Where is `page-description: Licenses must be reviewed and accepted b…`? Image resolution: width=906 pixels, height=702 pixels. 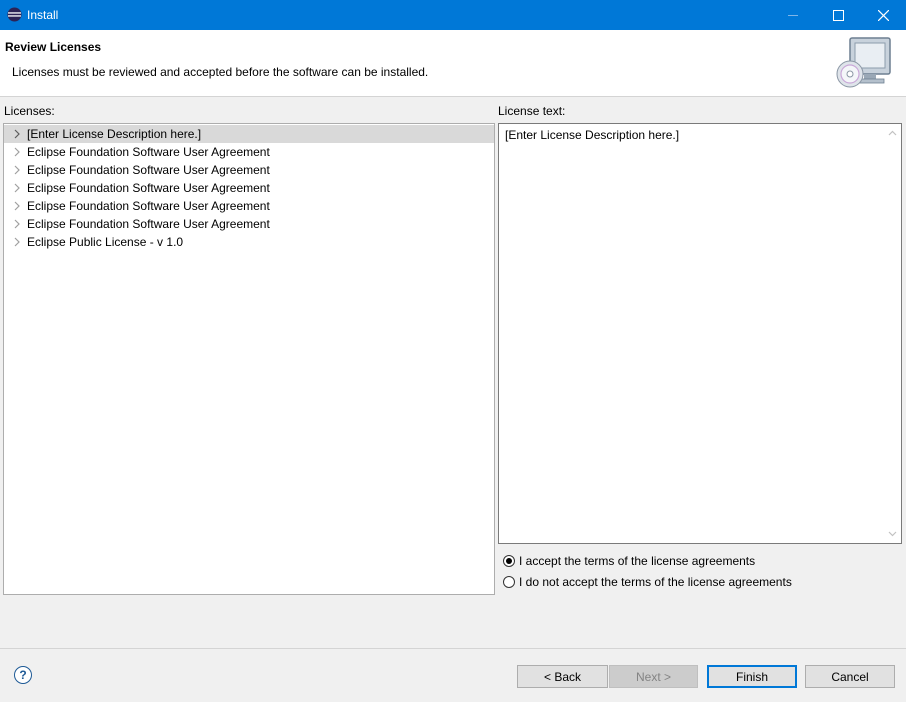 page-description: Licenses must be reviewed and accepted b… is located at coordinates (220, 72).